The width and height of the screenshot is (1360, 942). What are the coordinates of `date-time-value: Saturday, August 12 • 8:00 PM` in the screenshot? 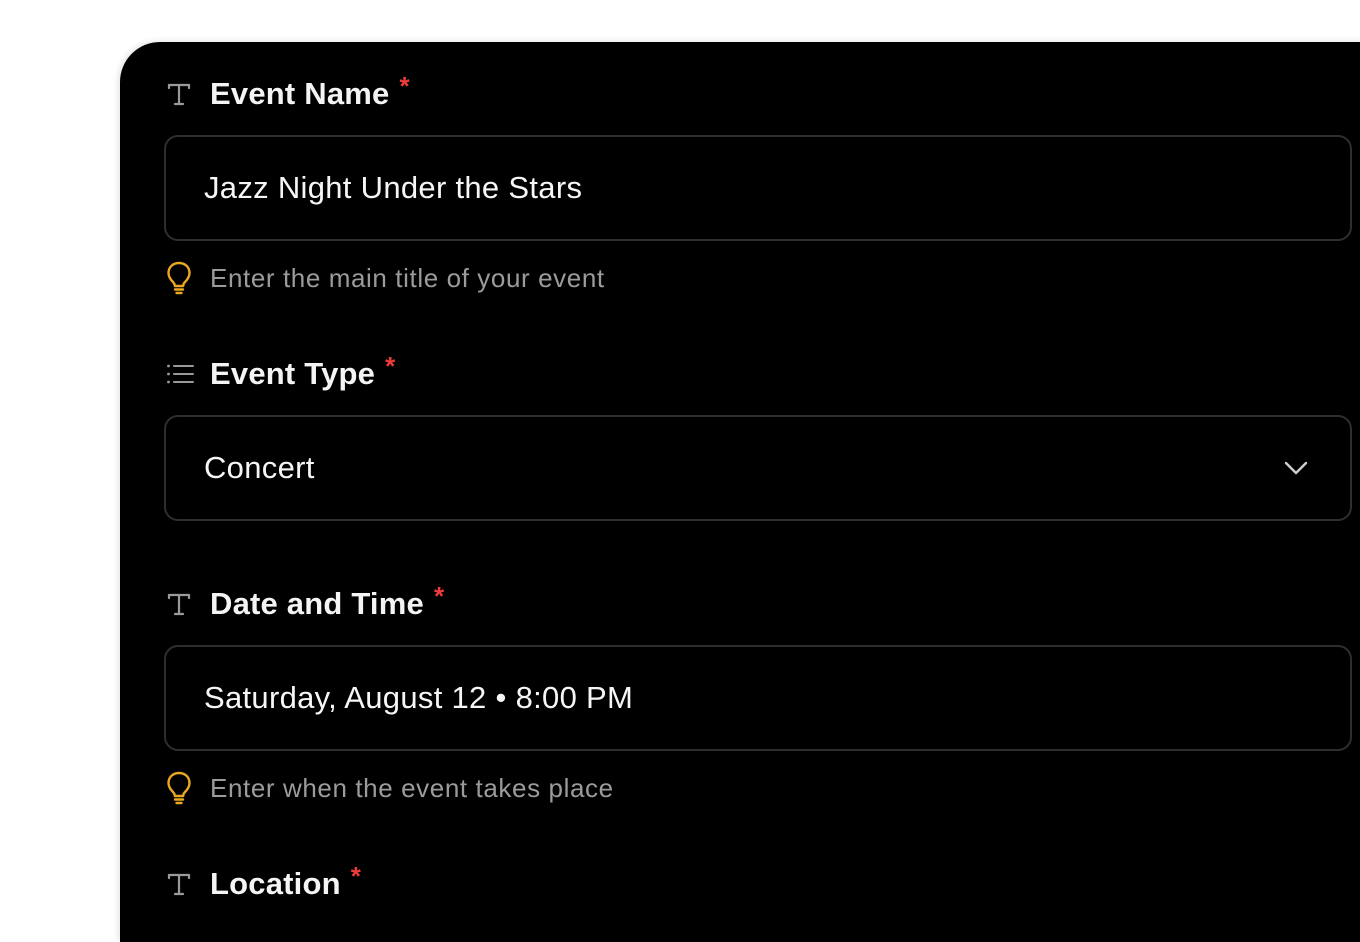 It's located at (419, 697).